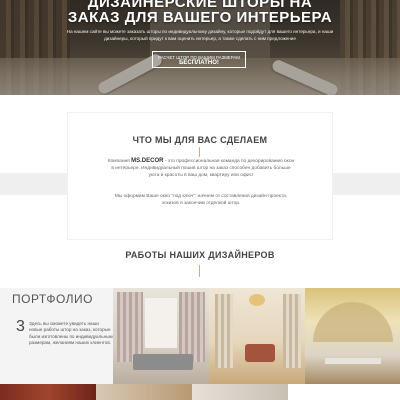 The image size is (400, 400). Describe the element at coordinates (353, 361) in the screenshot. I see `photo-table` at that location.